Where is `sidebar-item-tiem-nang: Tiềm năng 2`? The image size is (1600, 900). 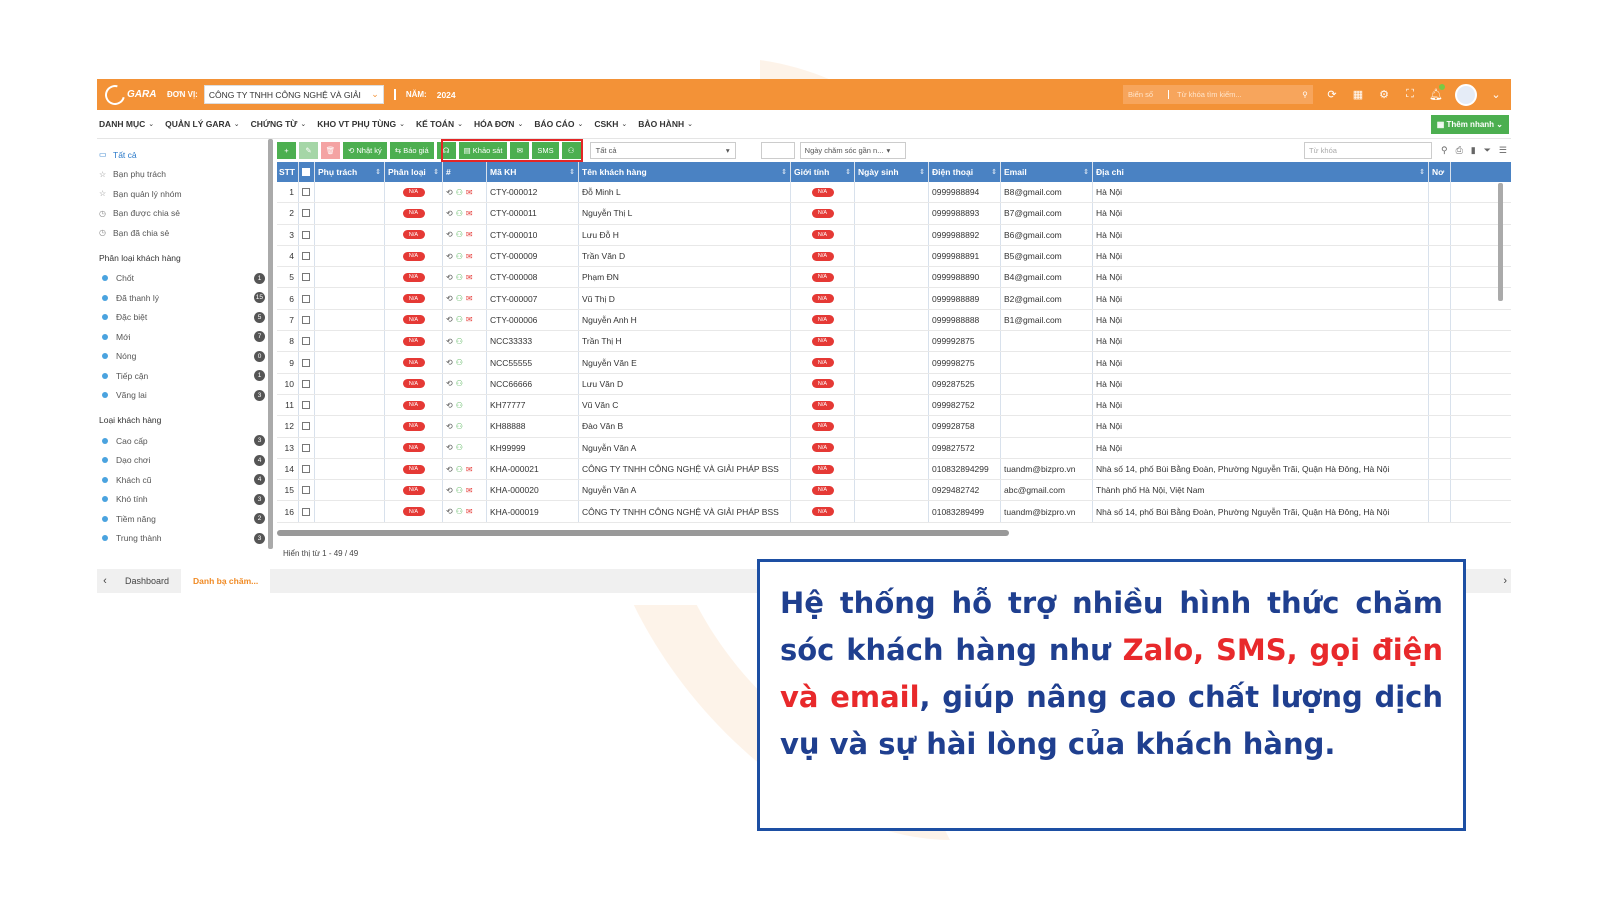 sidebar-item-tiem-nang: Tiềm năng 2 is located at coordinates (185, 519).